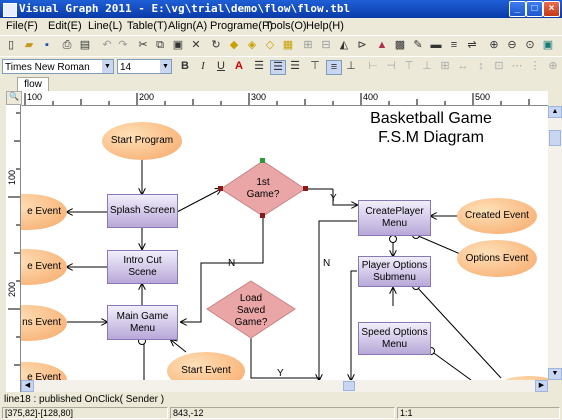  Describe the element at coordinates (178, 45) in the screenshot. I see `paste-icon: ▣` at that location.